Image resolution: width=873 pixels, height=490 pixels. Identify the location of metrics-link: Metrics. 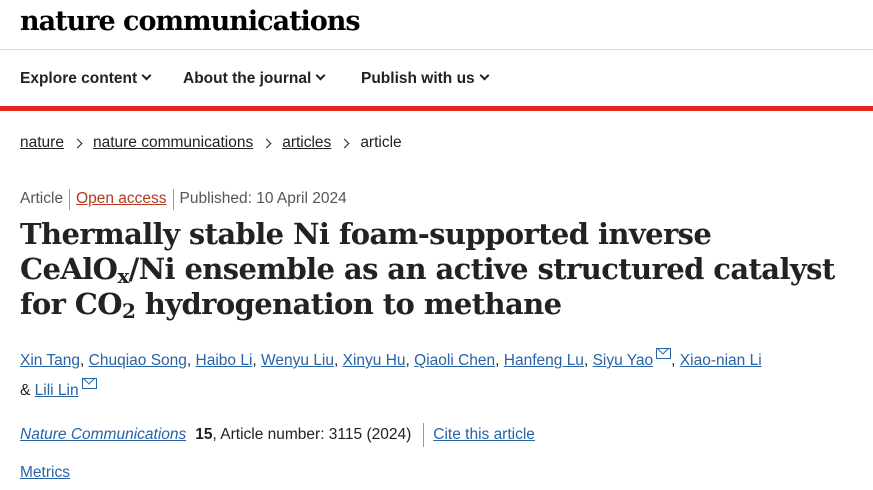
(45, 473).